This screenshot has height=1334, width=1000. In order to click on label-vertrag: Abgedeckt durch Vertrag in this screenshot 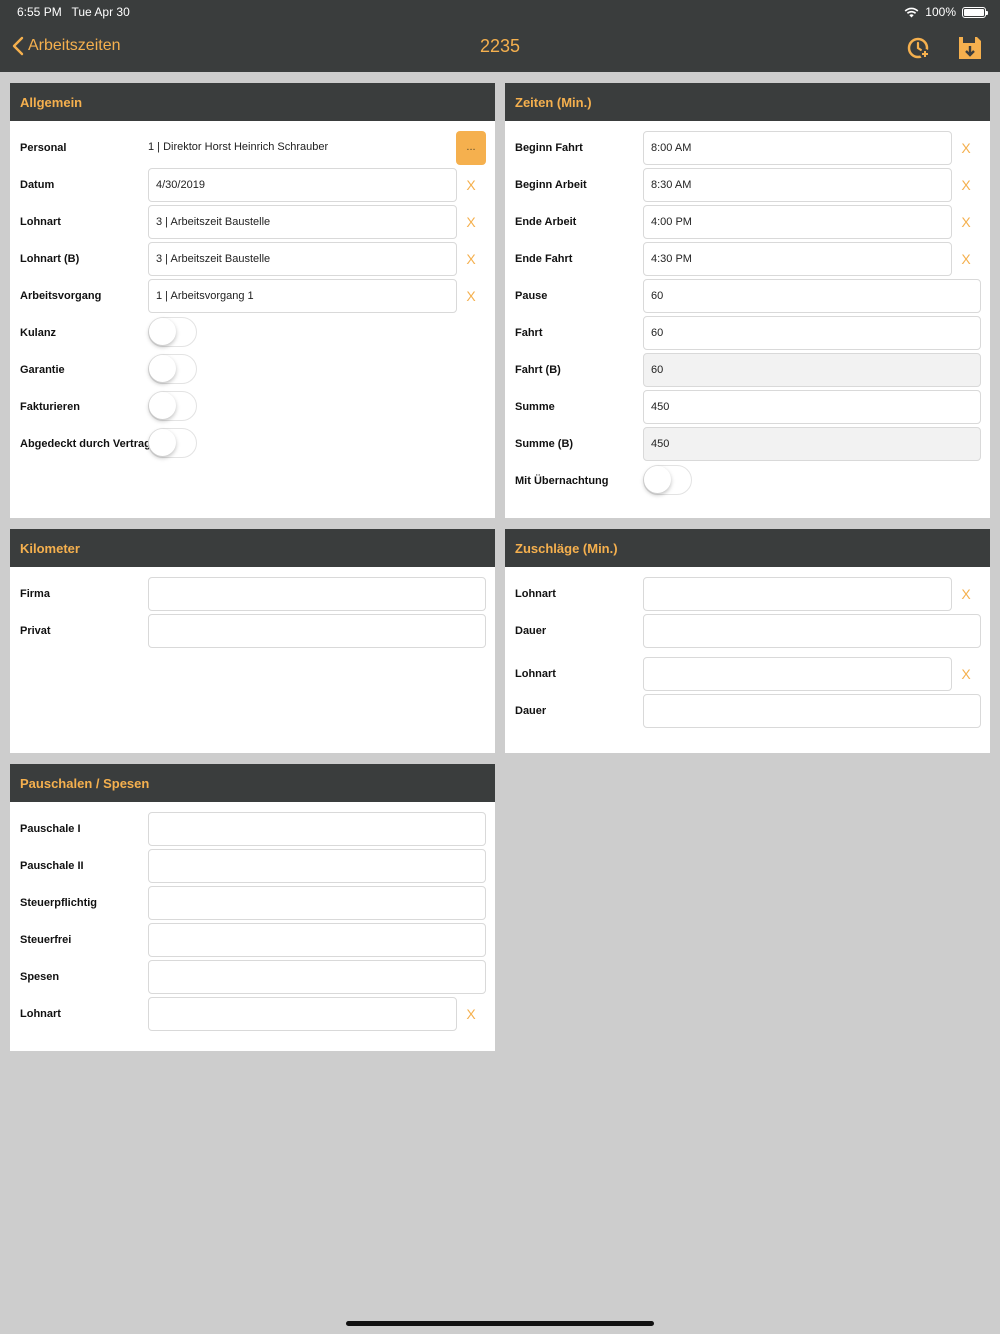, I will do `click(85, 444)`.